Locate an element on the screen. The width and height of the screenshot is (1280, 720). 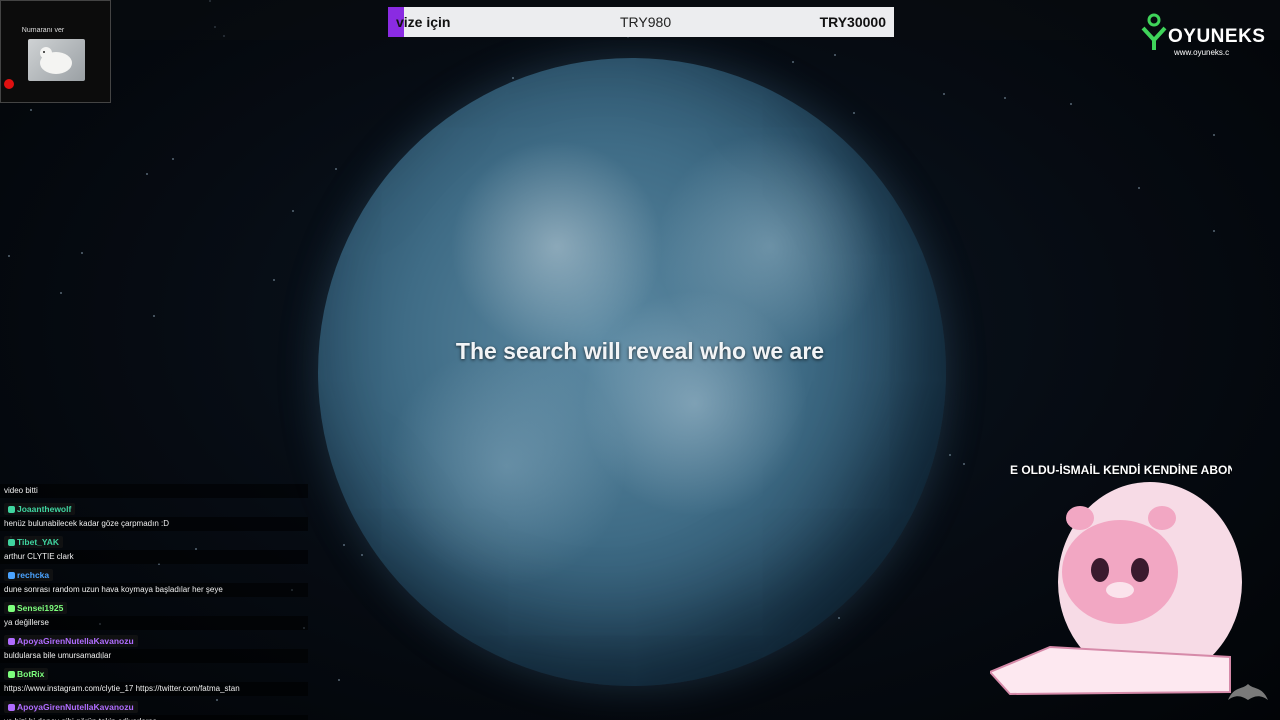
webcam-image is located at coordinates (56, 60).